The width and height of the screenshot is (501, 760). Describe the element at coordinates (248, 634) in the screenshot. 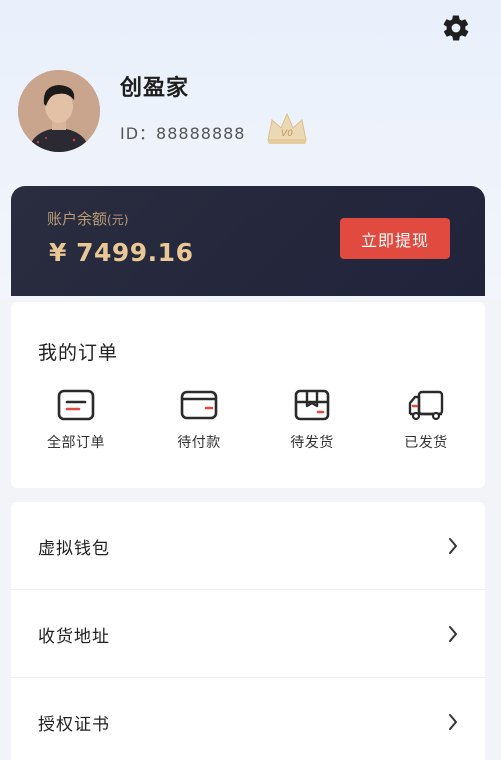

I see `menu-item-shipping-address: 收货地址` at that location.